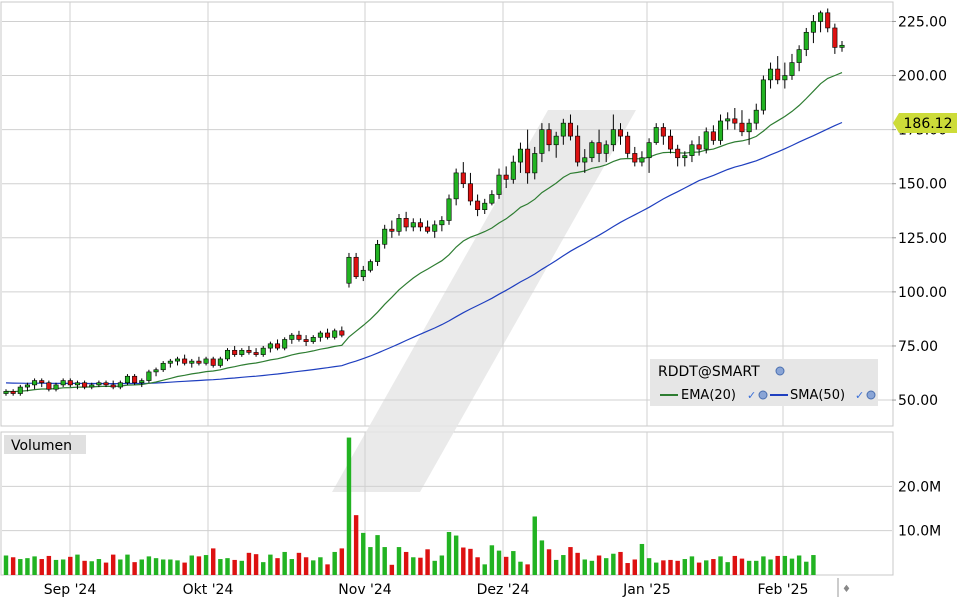 The height and width of the screenshot is (604, 960). What do you see at coordinates (918, 347) in the screenshot?
I see `price-tick-label: 75.00` at bounding box center [918, 347].